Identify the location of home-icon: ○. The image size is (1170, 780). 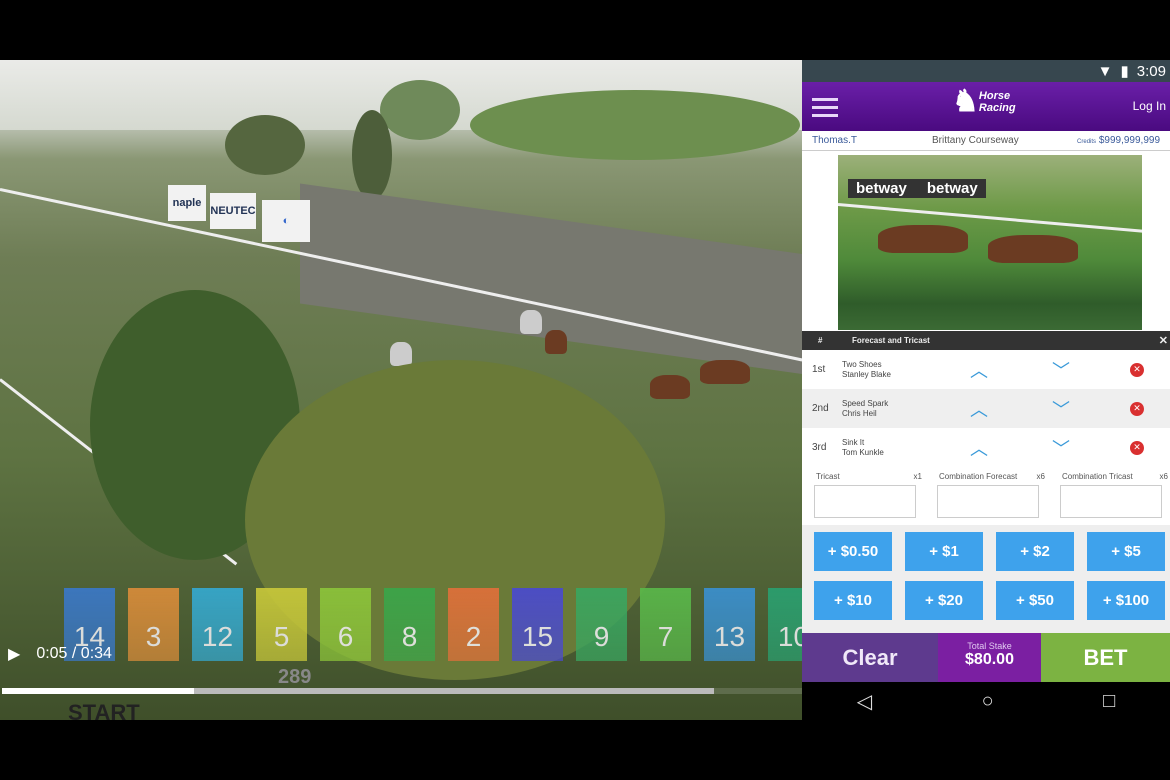
(988, 701).